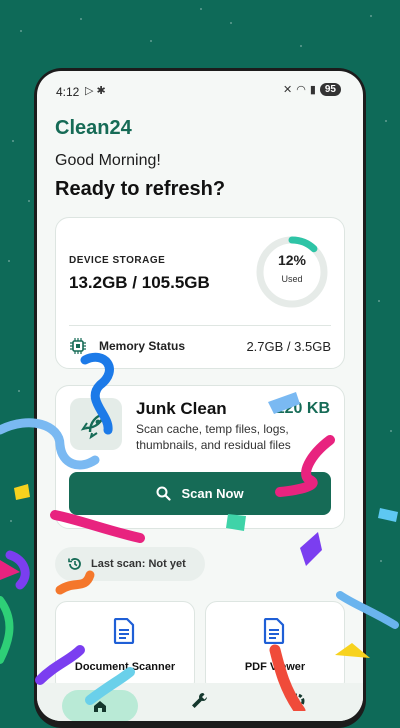 Image resolution: width=400 pixels, height=728 pixels. I want to click on document-scanner-label: Document Scanner, so click(125, 667).